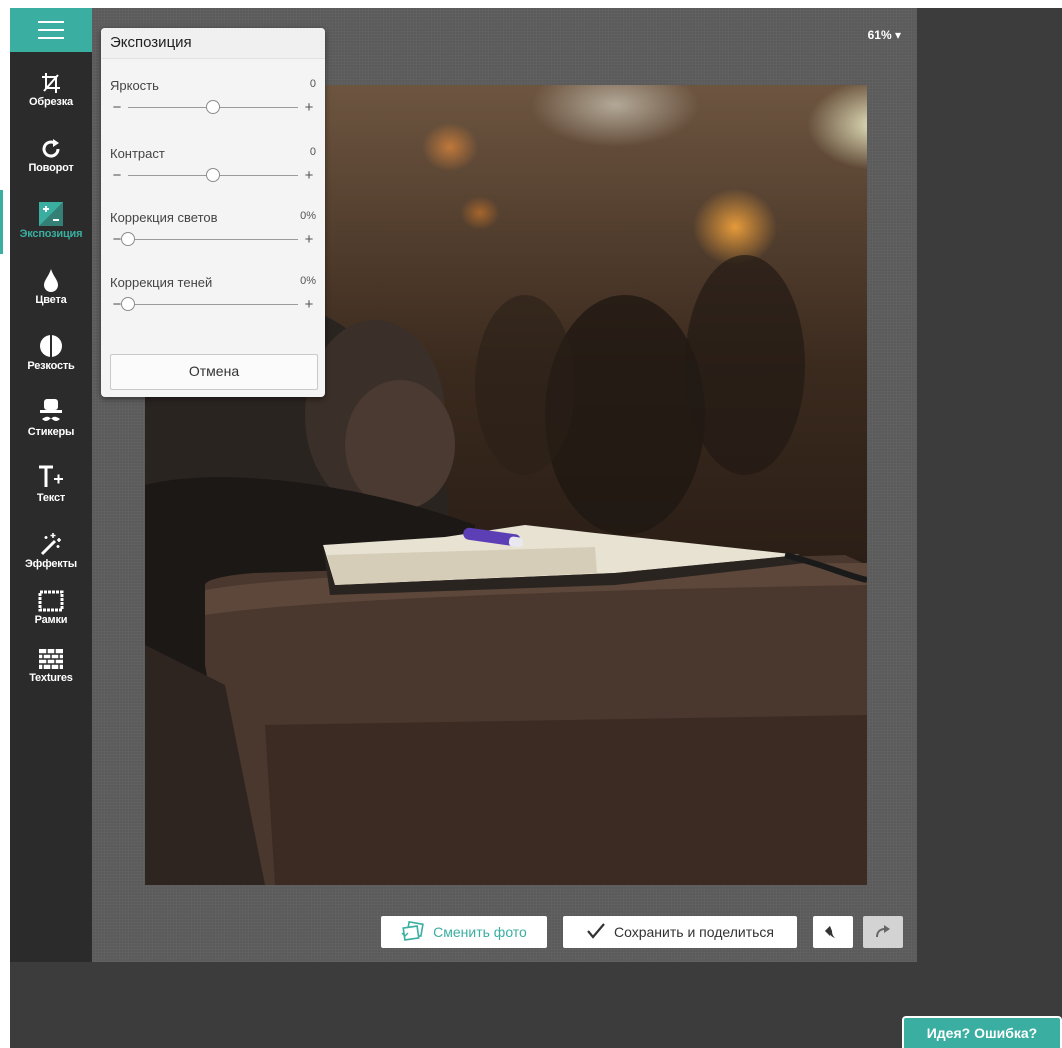 The height and width of the screenshot is (1048, 1062). I want to click on change-photo-button: Сменить фото, so click(464, 932).